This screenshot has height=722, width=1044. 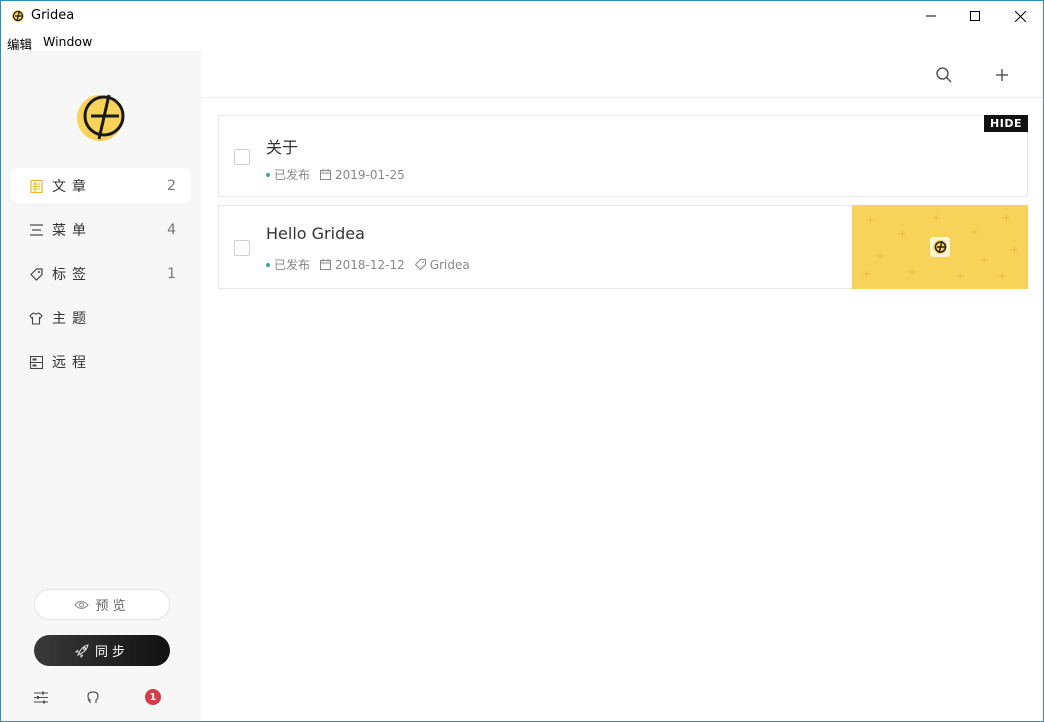 I want to click on sidebar-item-count: 1, so click(x=171, y=274).